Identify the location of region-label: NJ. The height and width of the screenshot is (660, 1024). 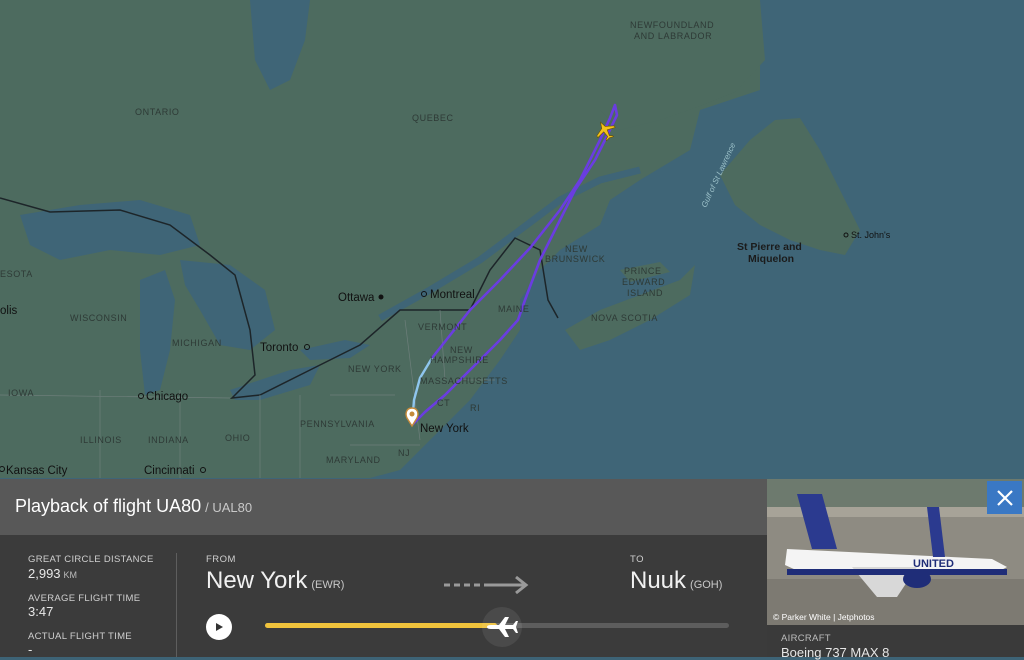
(404, 453).